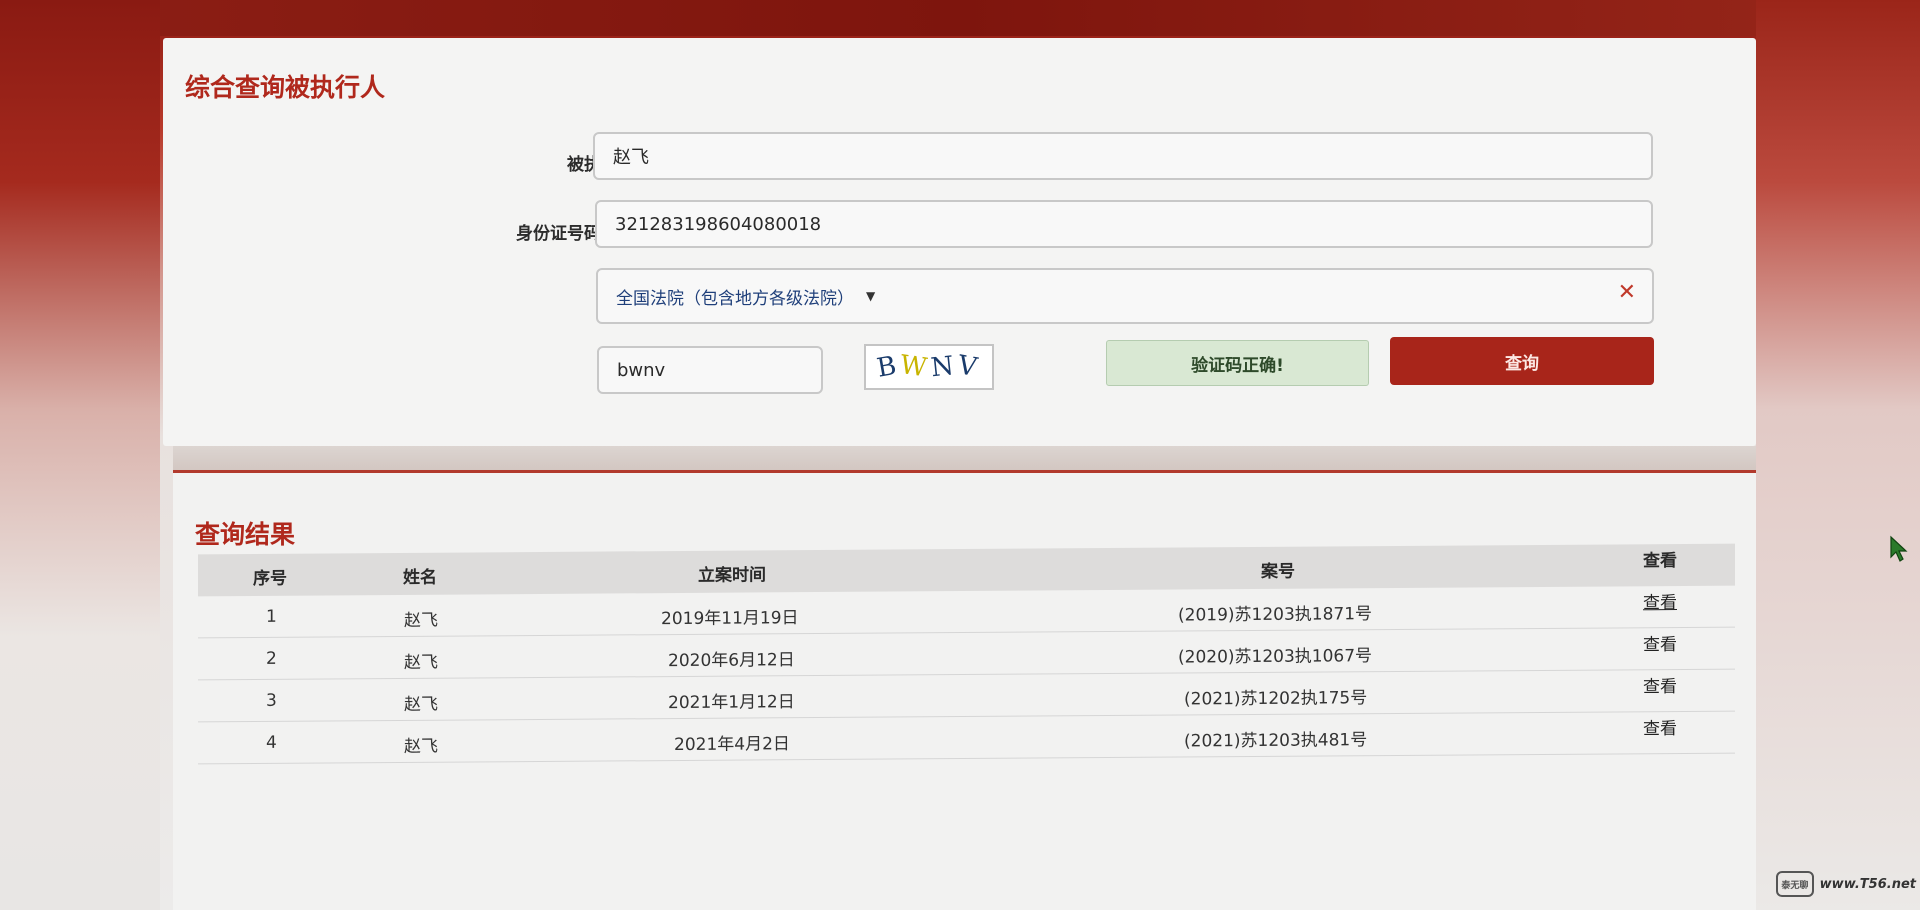  Describe the element at coordinates (1125, 296) in the screenshot. I see `court-select: 全国法院（包含地方各级法院） ▼ ✕` at that location.